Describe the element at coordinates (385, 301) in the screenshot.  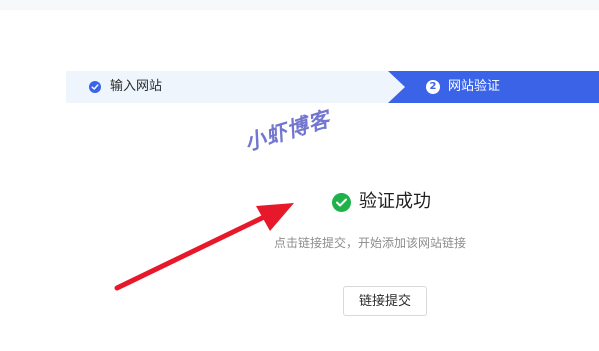
I see `link-submit-button: 链接提交` at that location.